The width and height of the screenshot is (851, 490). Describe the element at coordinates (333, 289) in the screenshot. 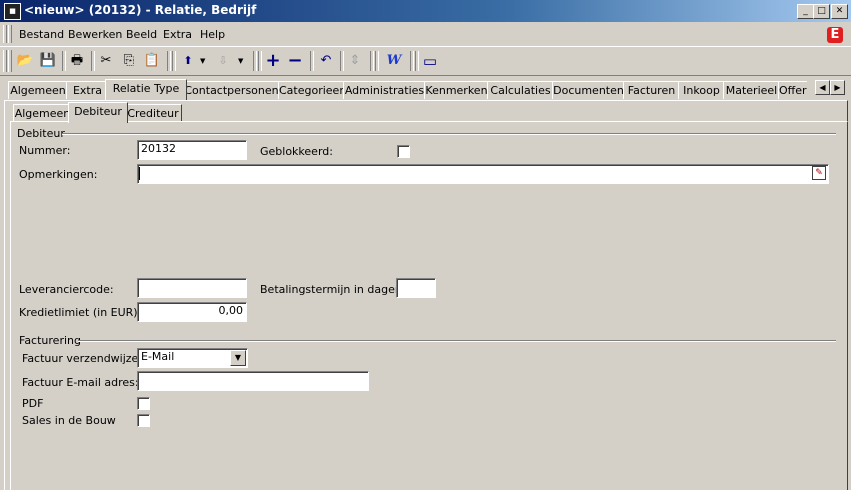

I see `betalingstermijn-label: Betalingstermijn in dagen:` at that location.